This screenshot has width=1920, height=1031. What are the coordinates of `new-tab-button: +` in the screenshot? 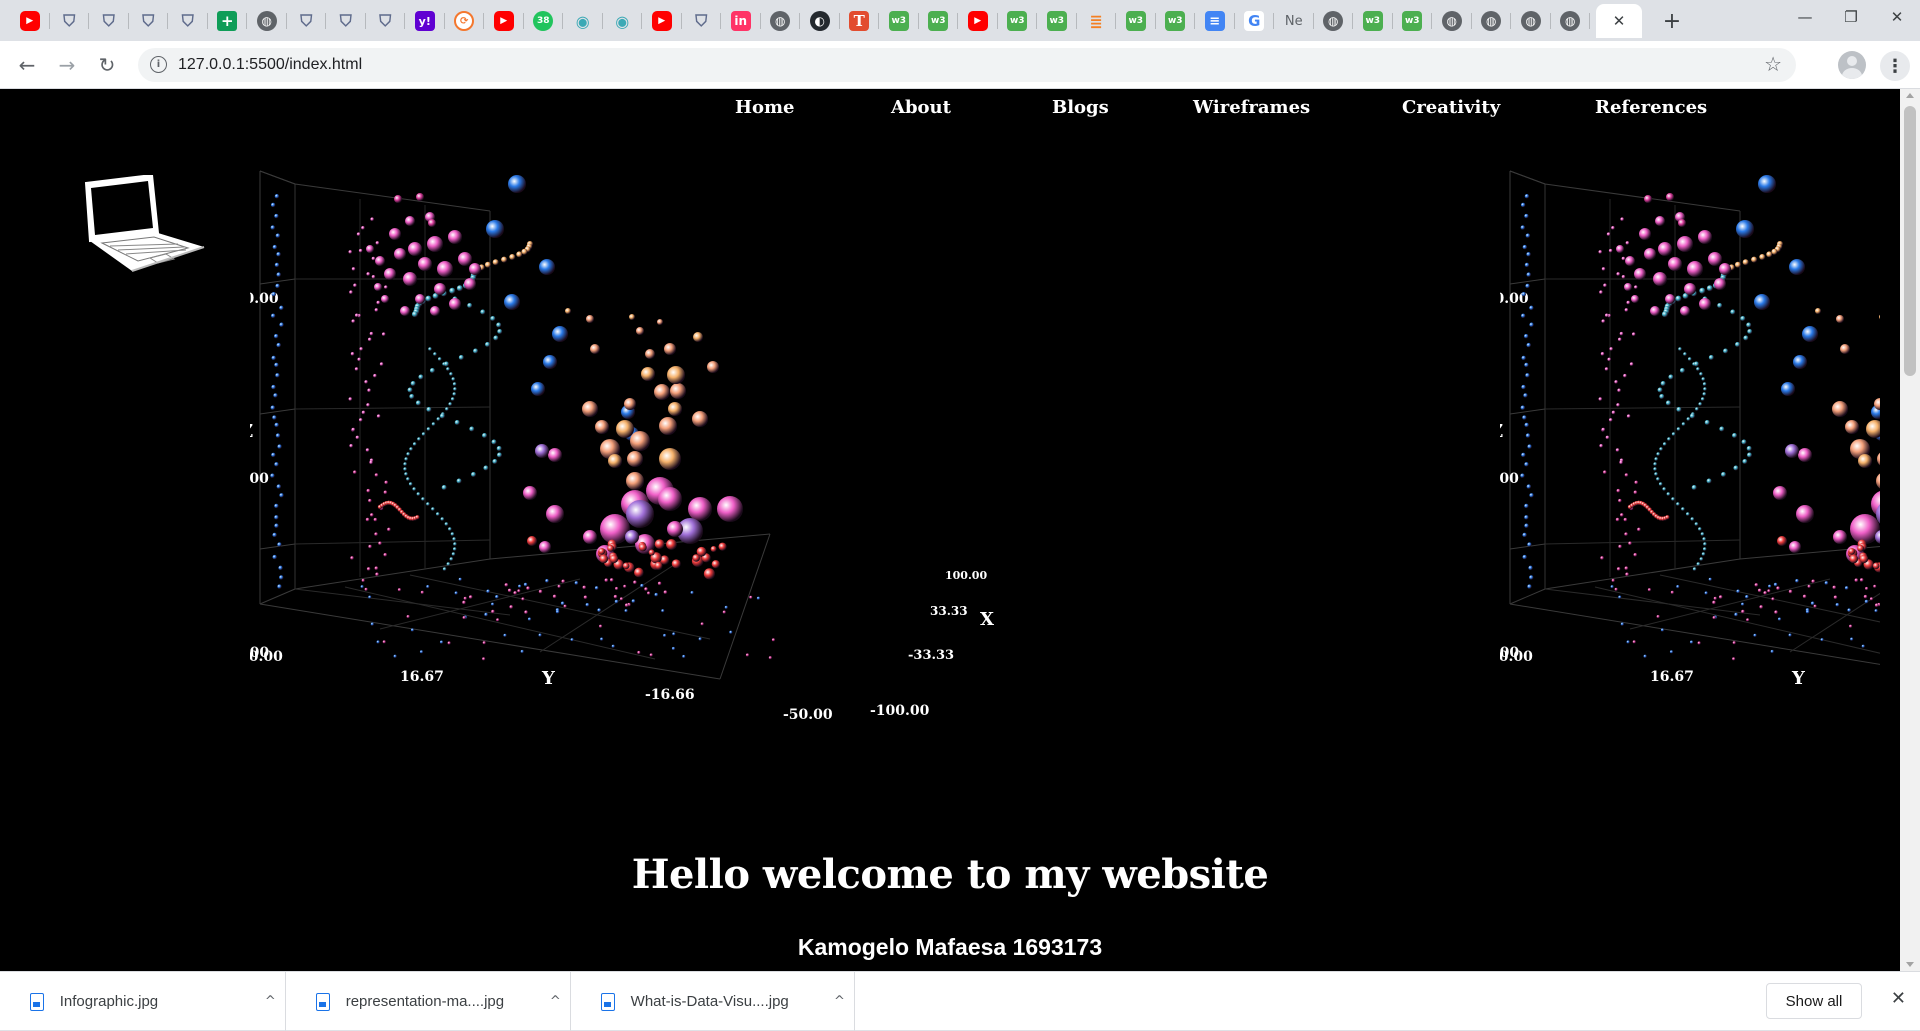 It's located at (1672, 21).